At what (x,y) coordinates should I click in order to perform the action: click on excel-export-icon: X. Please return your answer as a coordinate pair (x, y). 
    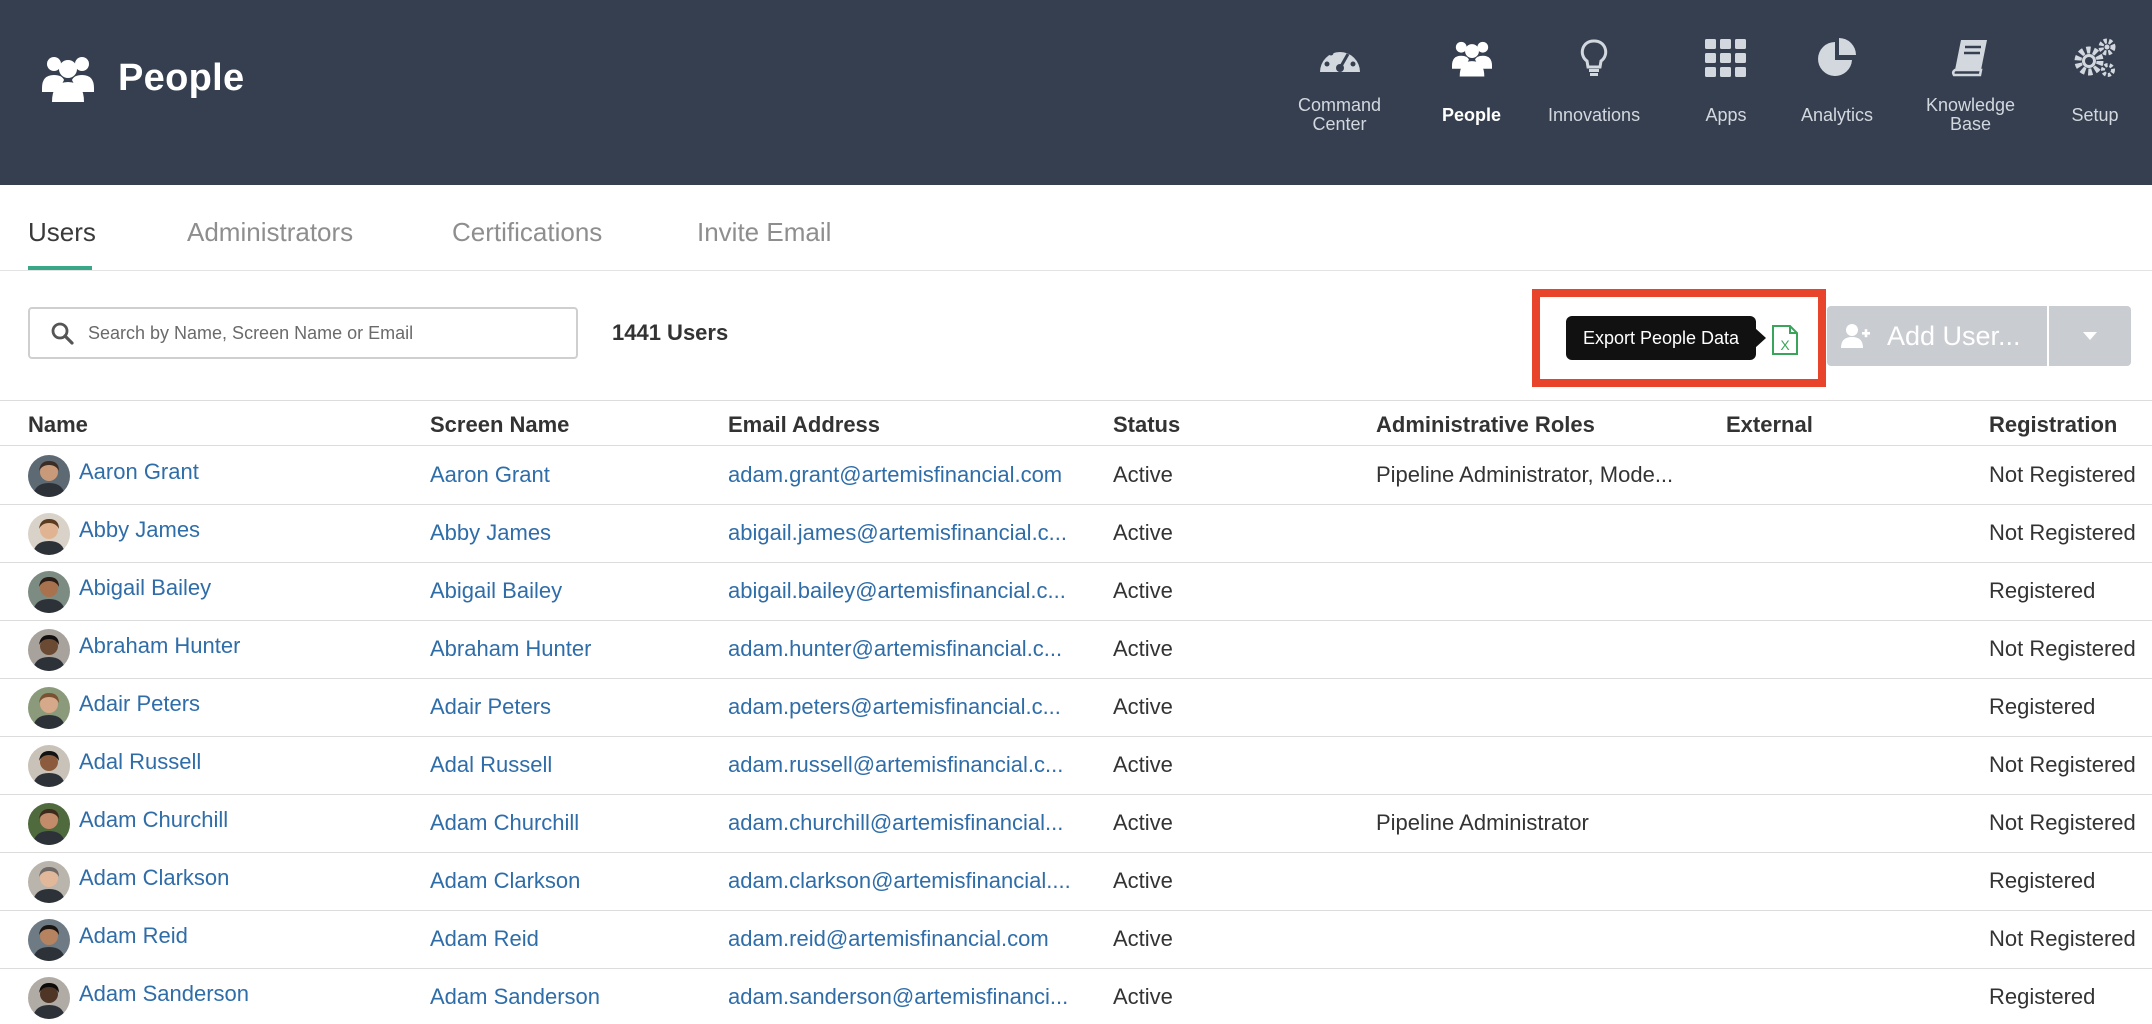
    Looking at the image, I should click on (1785, 340).